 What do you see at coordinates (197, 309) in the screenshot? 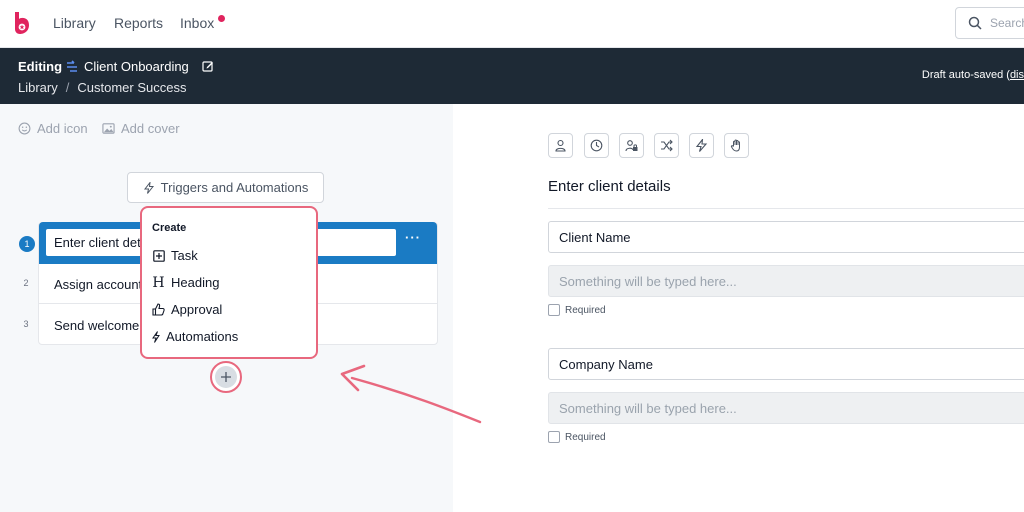
I see `create-approval-label: Approval` at bounding box center [197, 309].